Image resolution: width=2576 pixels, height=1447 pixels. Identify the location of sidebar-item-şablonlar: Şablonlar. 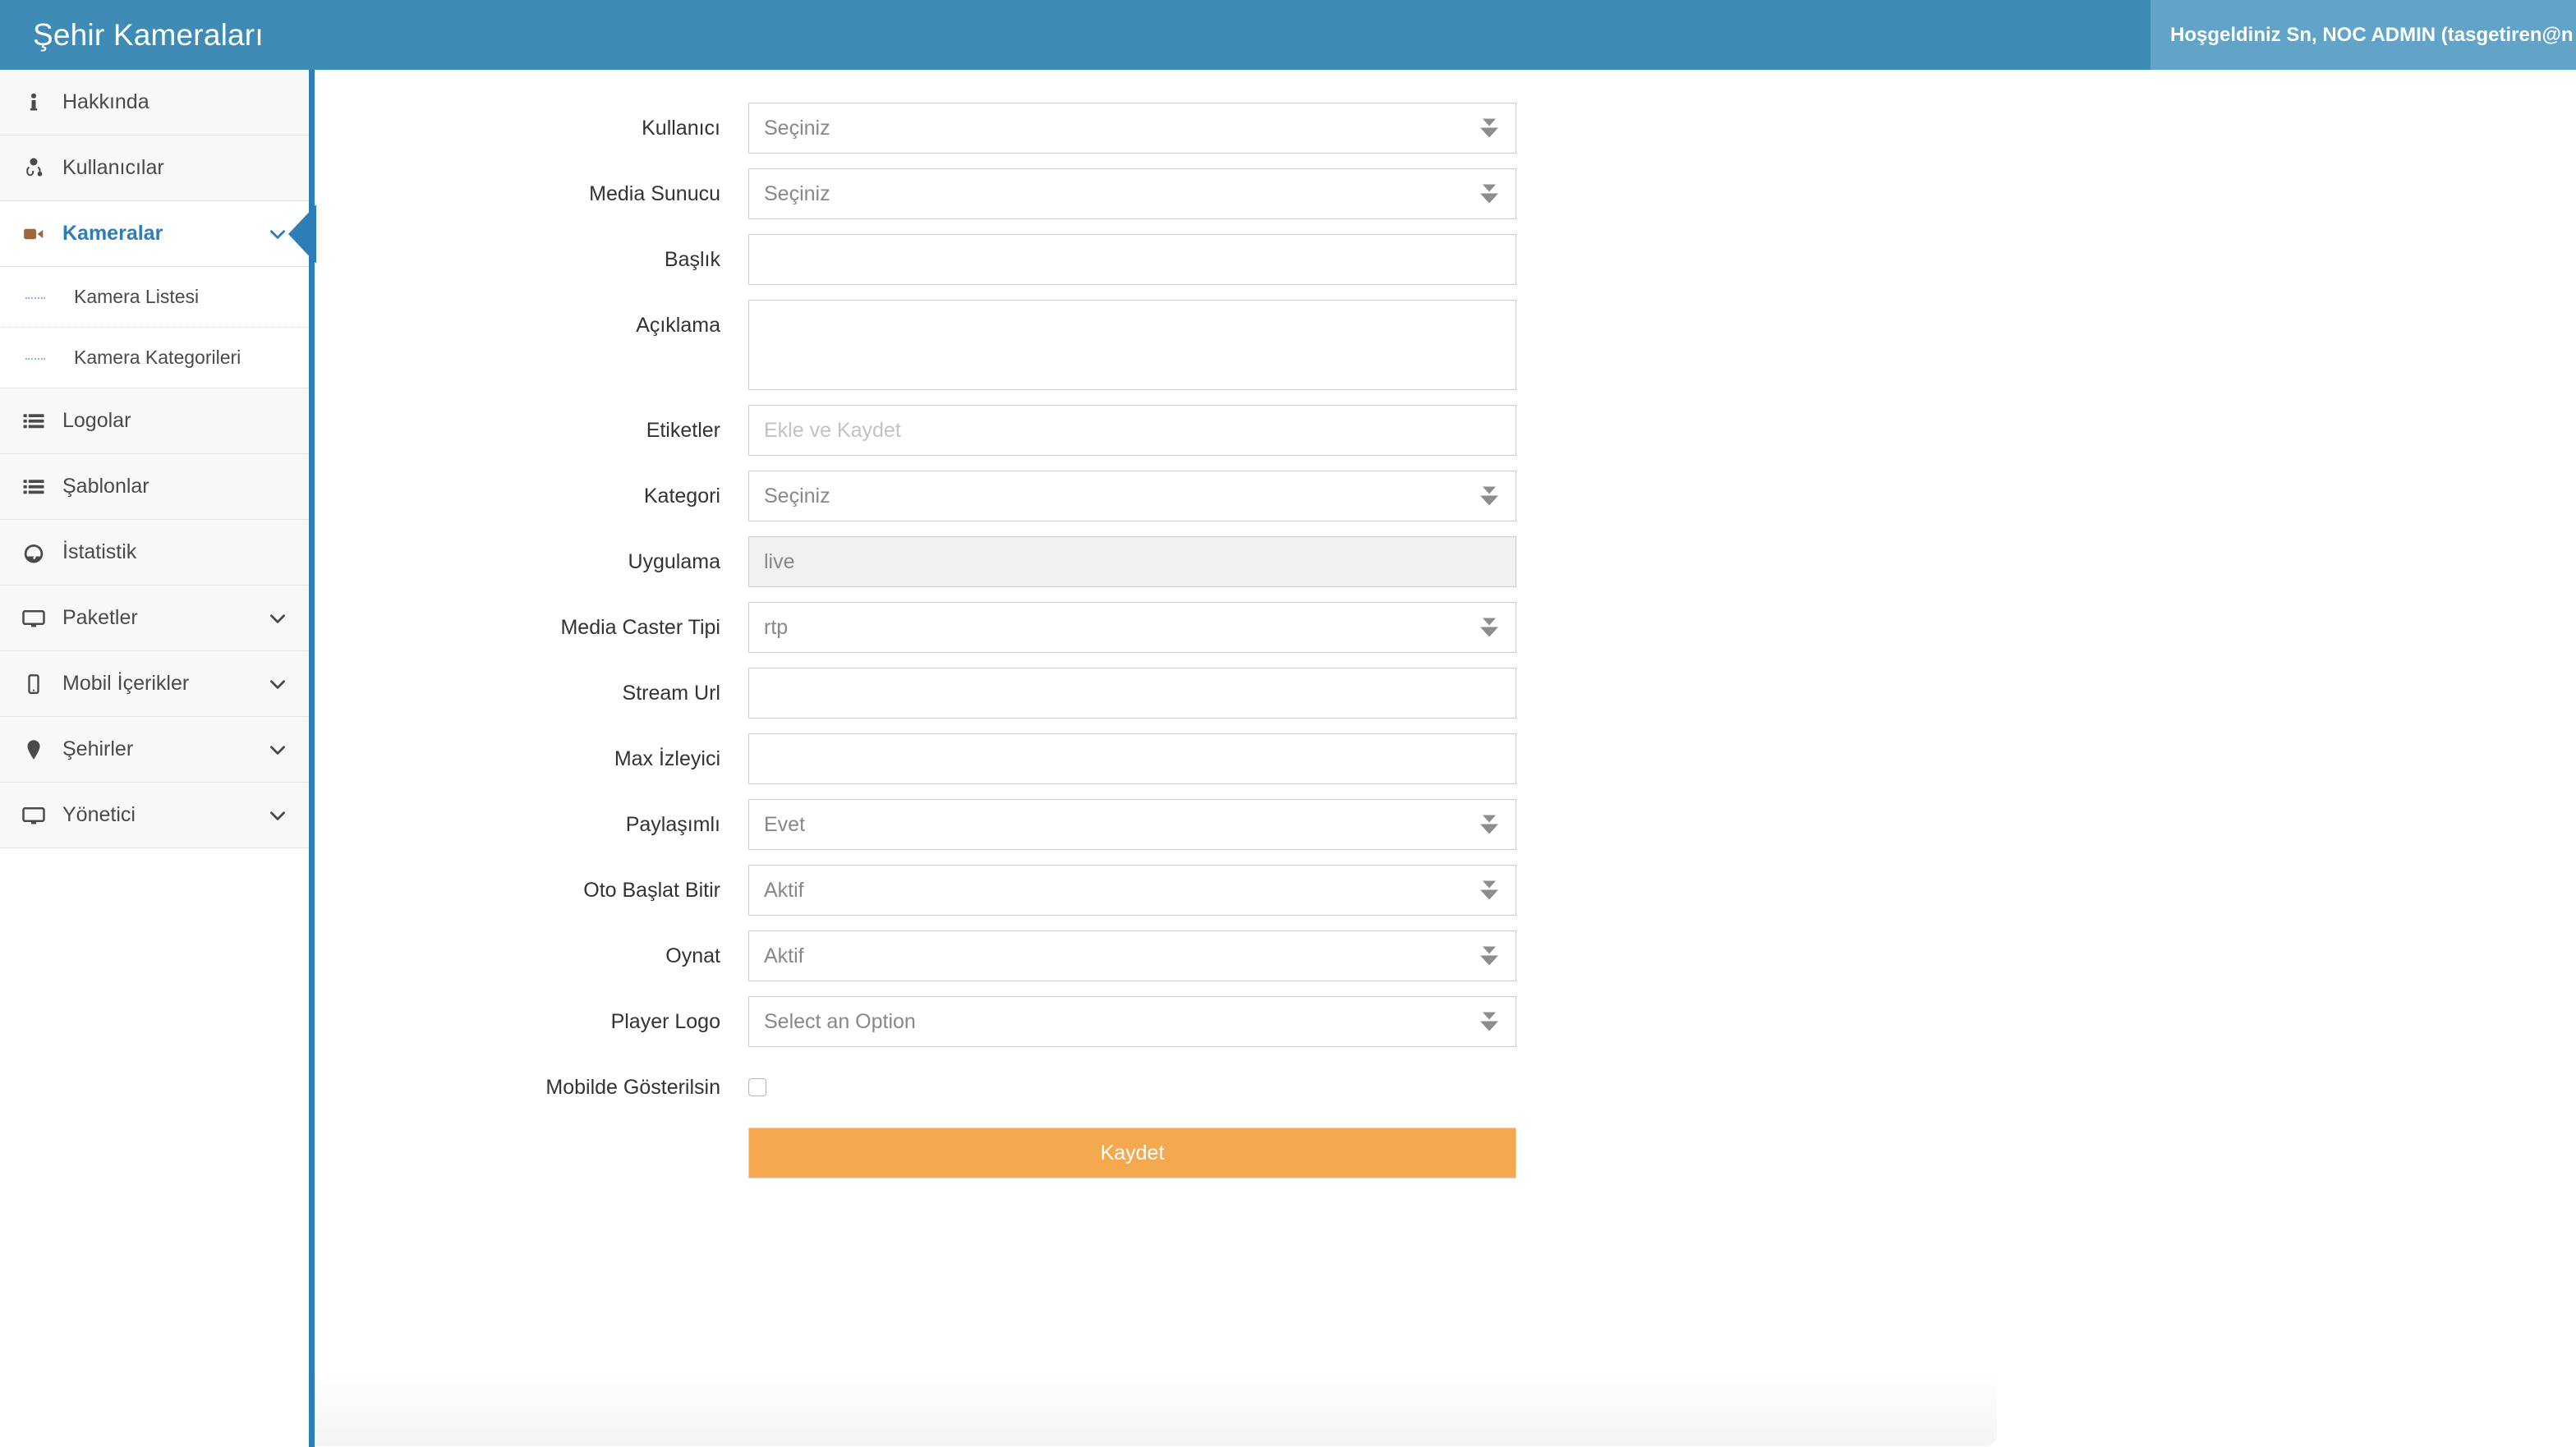
(155, 487).